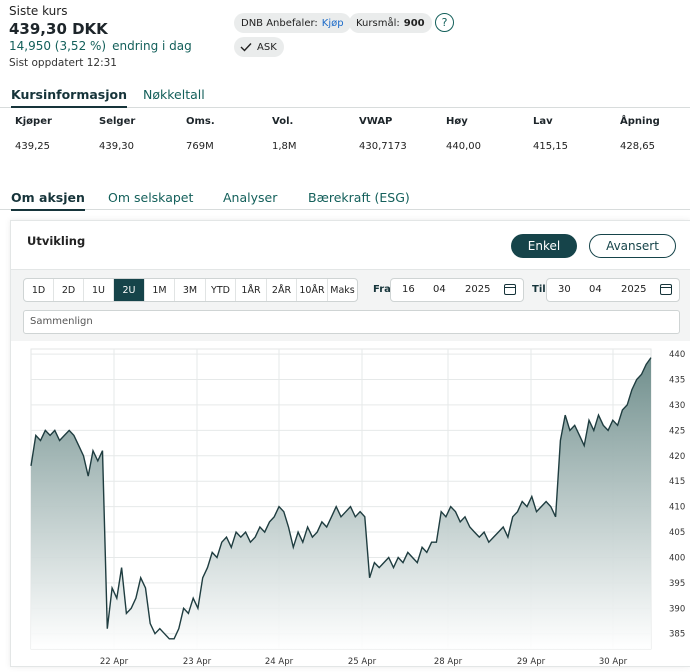 The width and height of the screenshot is (690, 672). What do you see at coordinates (197, 662) in the screenshot?
I see `x-tick-label: 23 Apr` at bounding box center [197, 662].